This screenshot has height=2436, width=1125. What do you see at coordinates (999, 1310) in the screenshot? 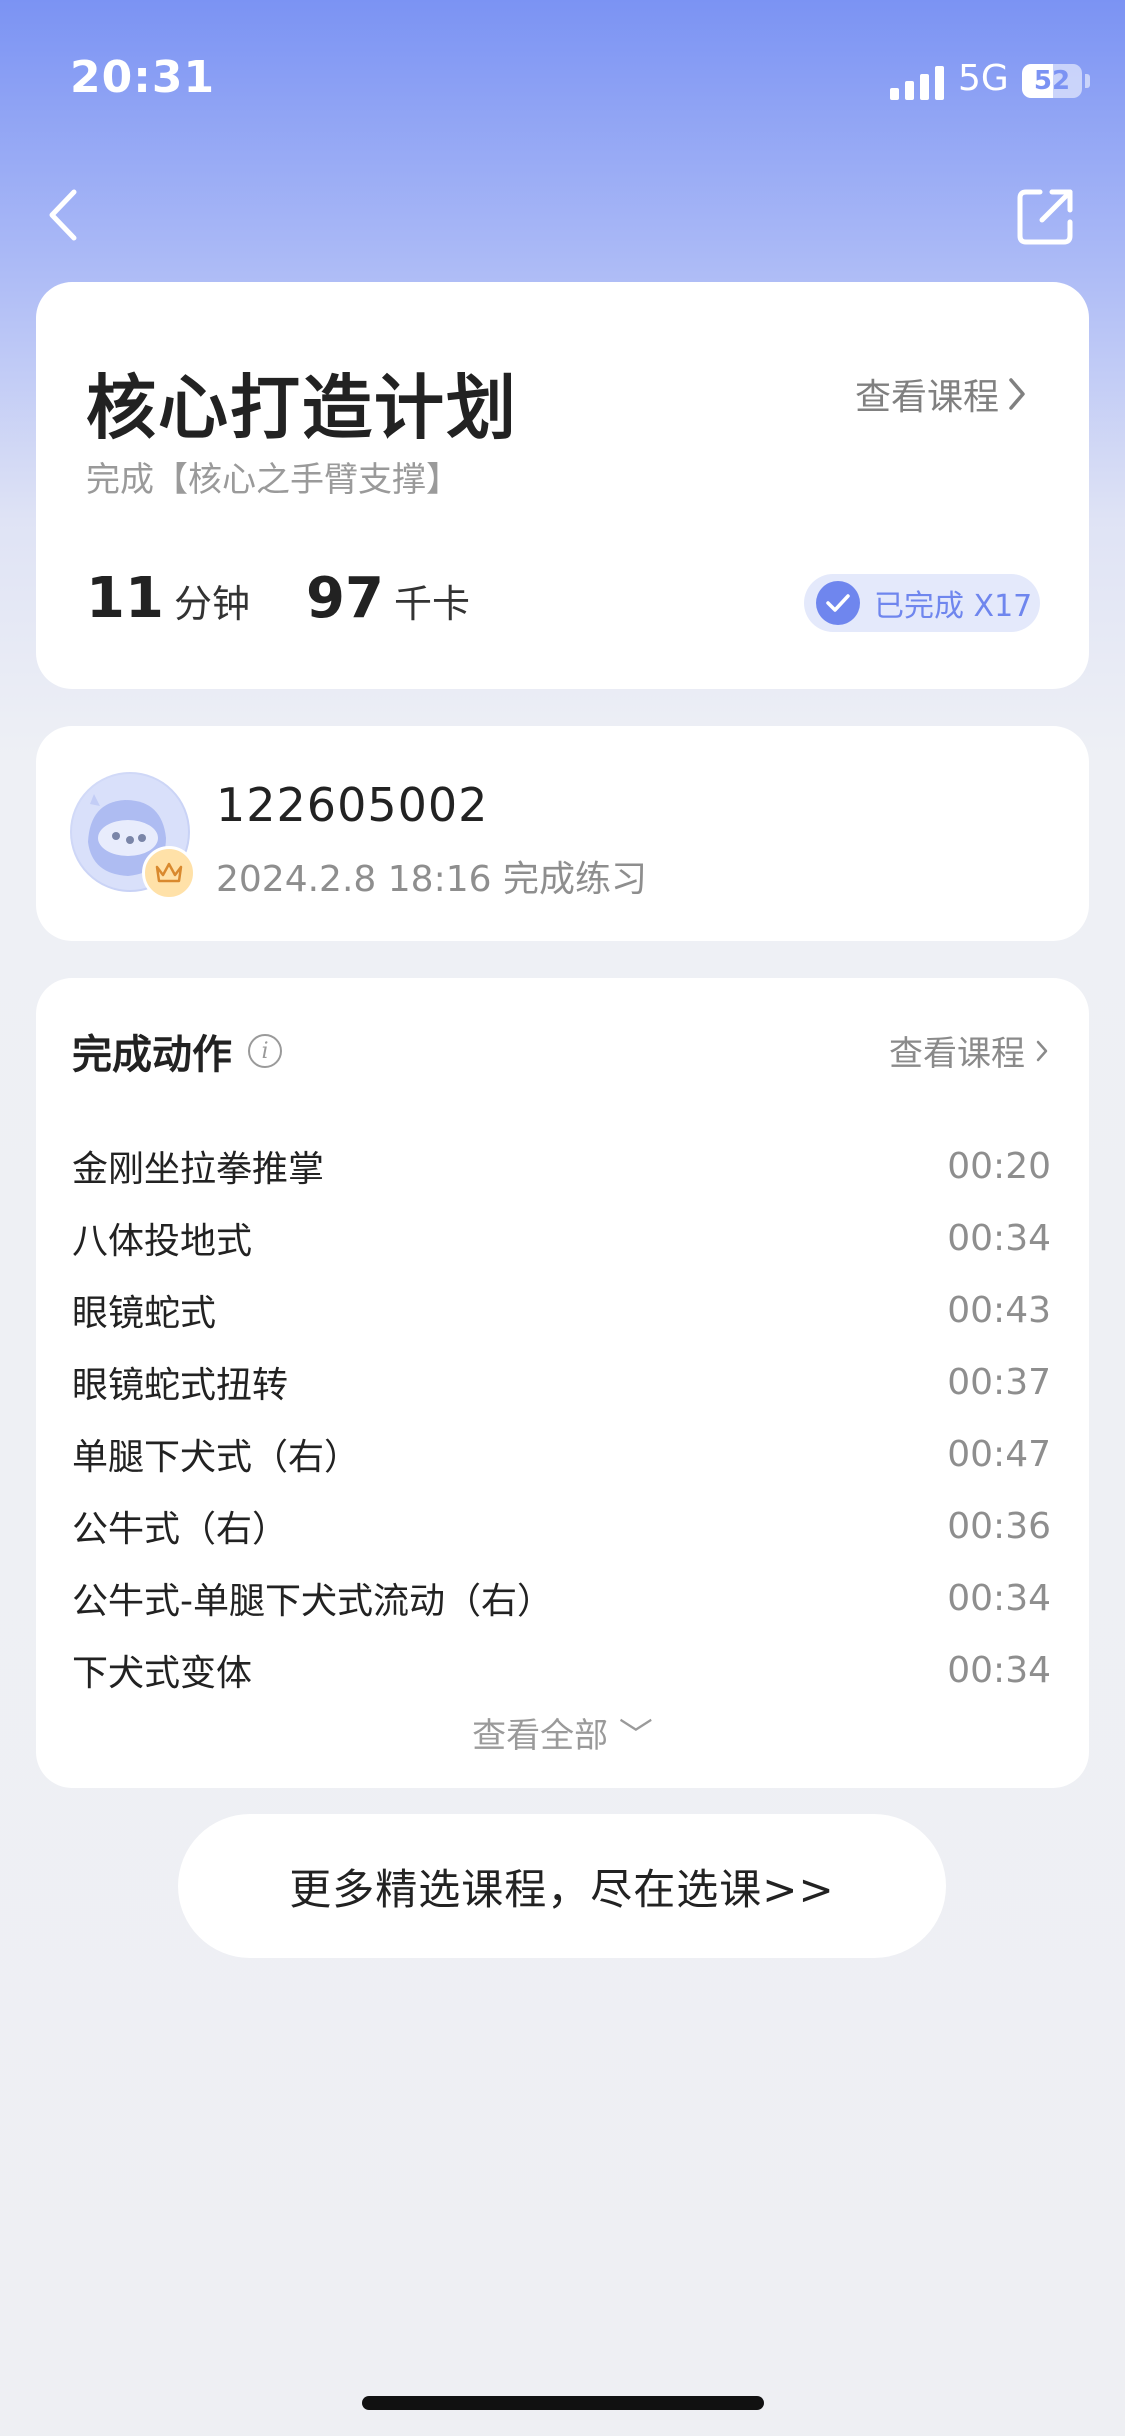
I see `action-duration: 00:43` at bounding box center [999, 1310].